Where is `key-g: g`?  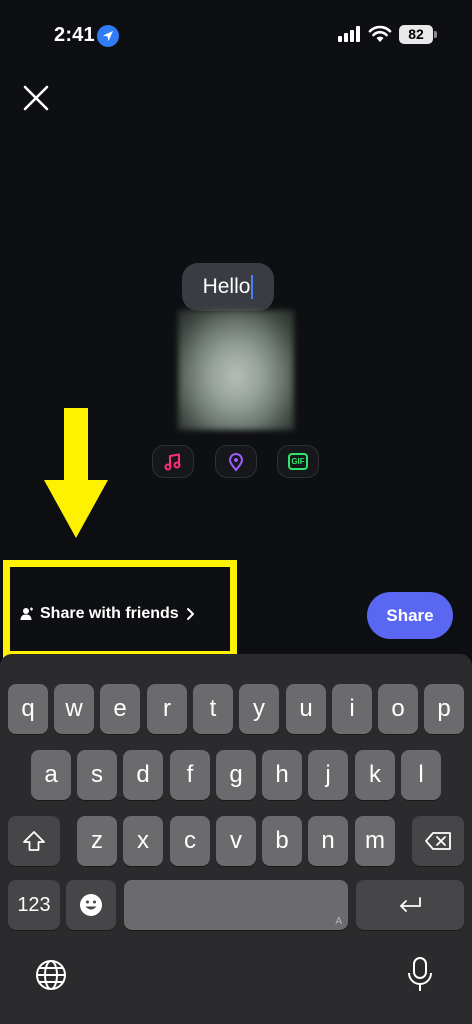 key-g: g is located at coordinates (236, 775).